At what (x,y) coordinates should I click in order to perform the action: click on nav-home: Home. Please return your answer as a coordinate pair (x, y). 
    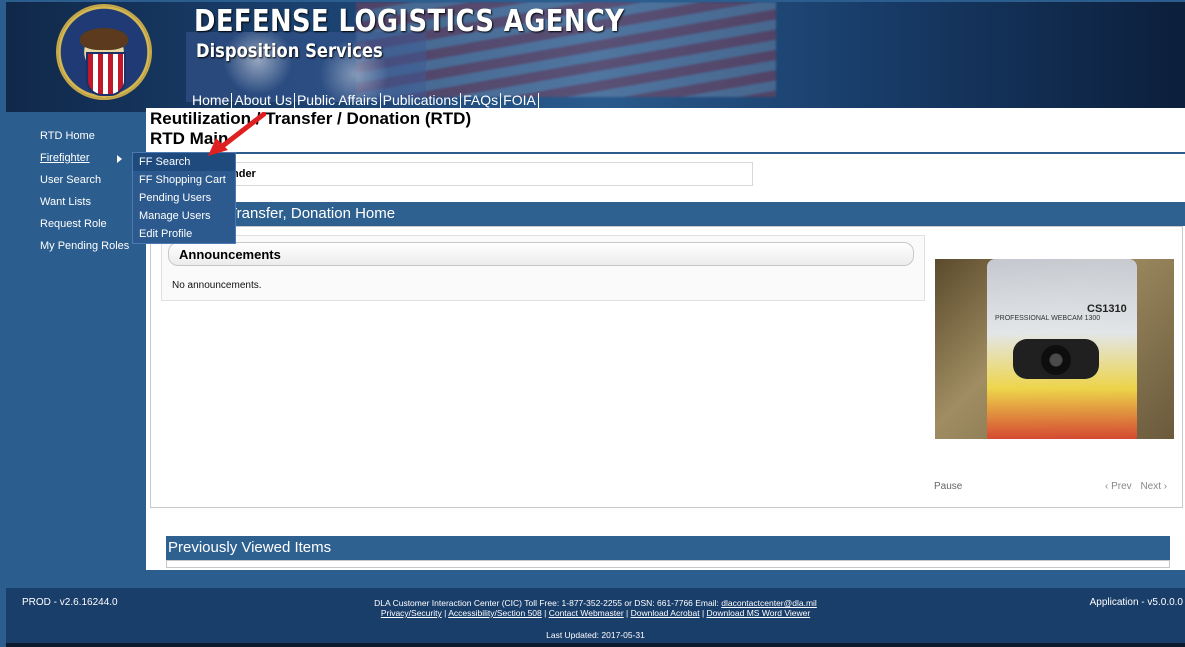
    Looking at the image, I should click on (211, 100).